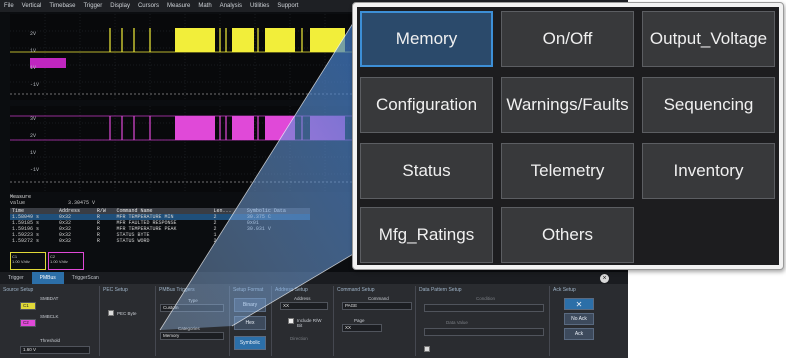  What do you see at coordinates (127, 313) in the screenshot?
I see `pec-byte-label: PEC Byte` at bounding box center [127, 313].